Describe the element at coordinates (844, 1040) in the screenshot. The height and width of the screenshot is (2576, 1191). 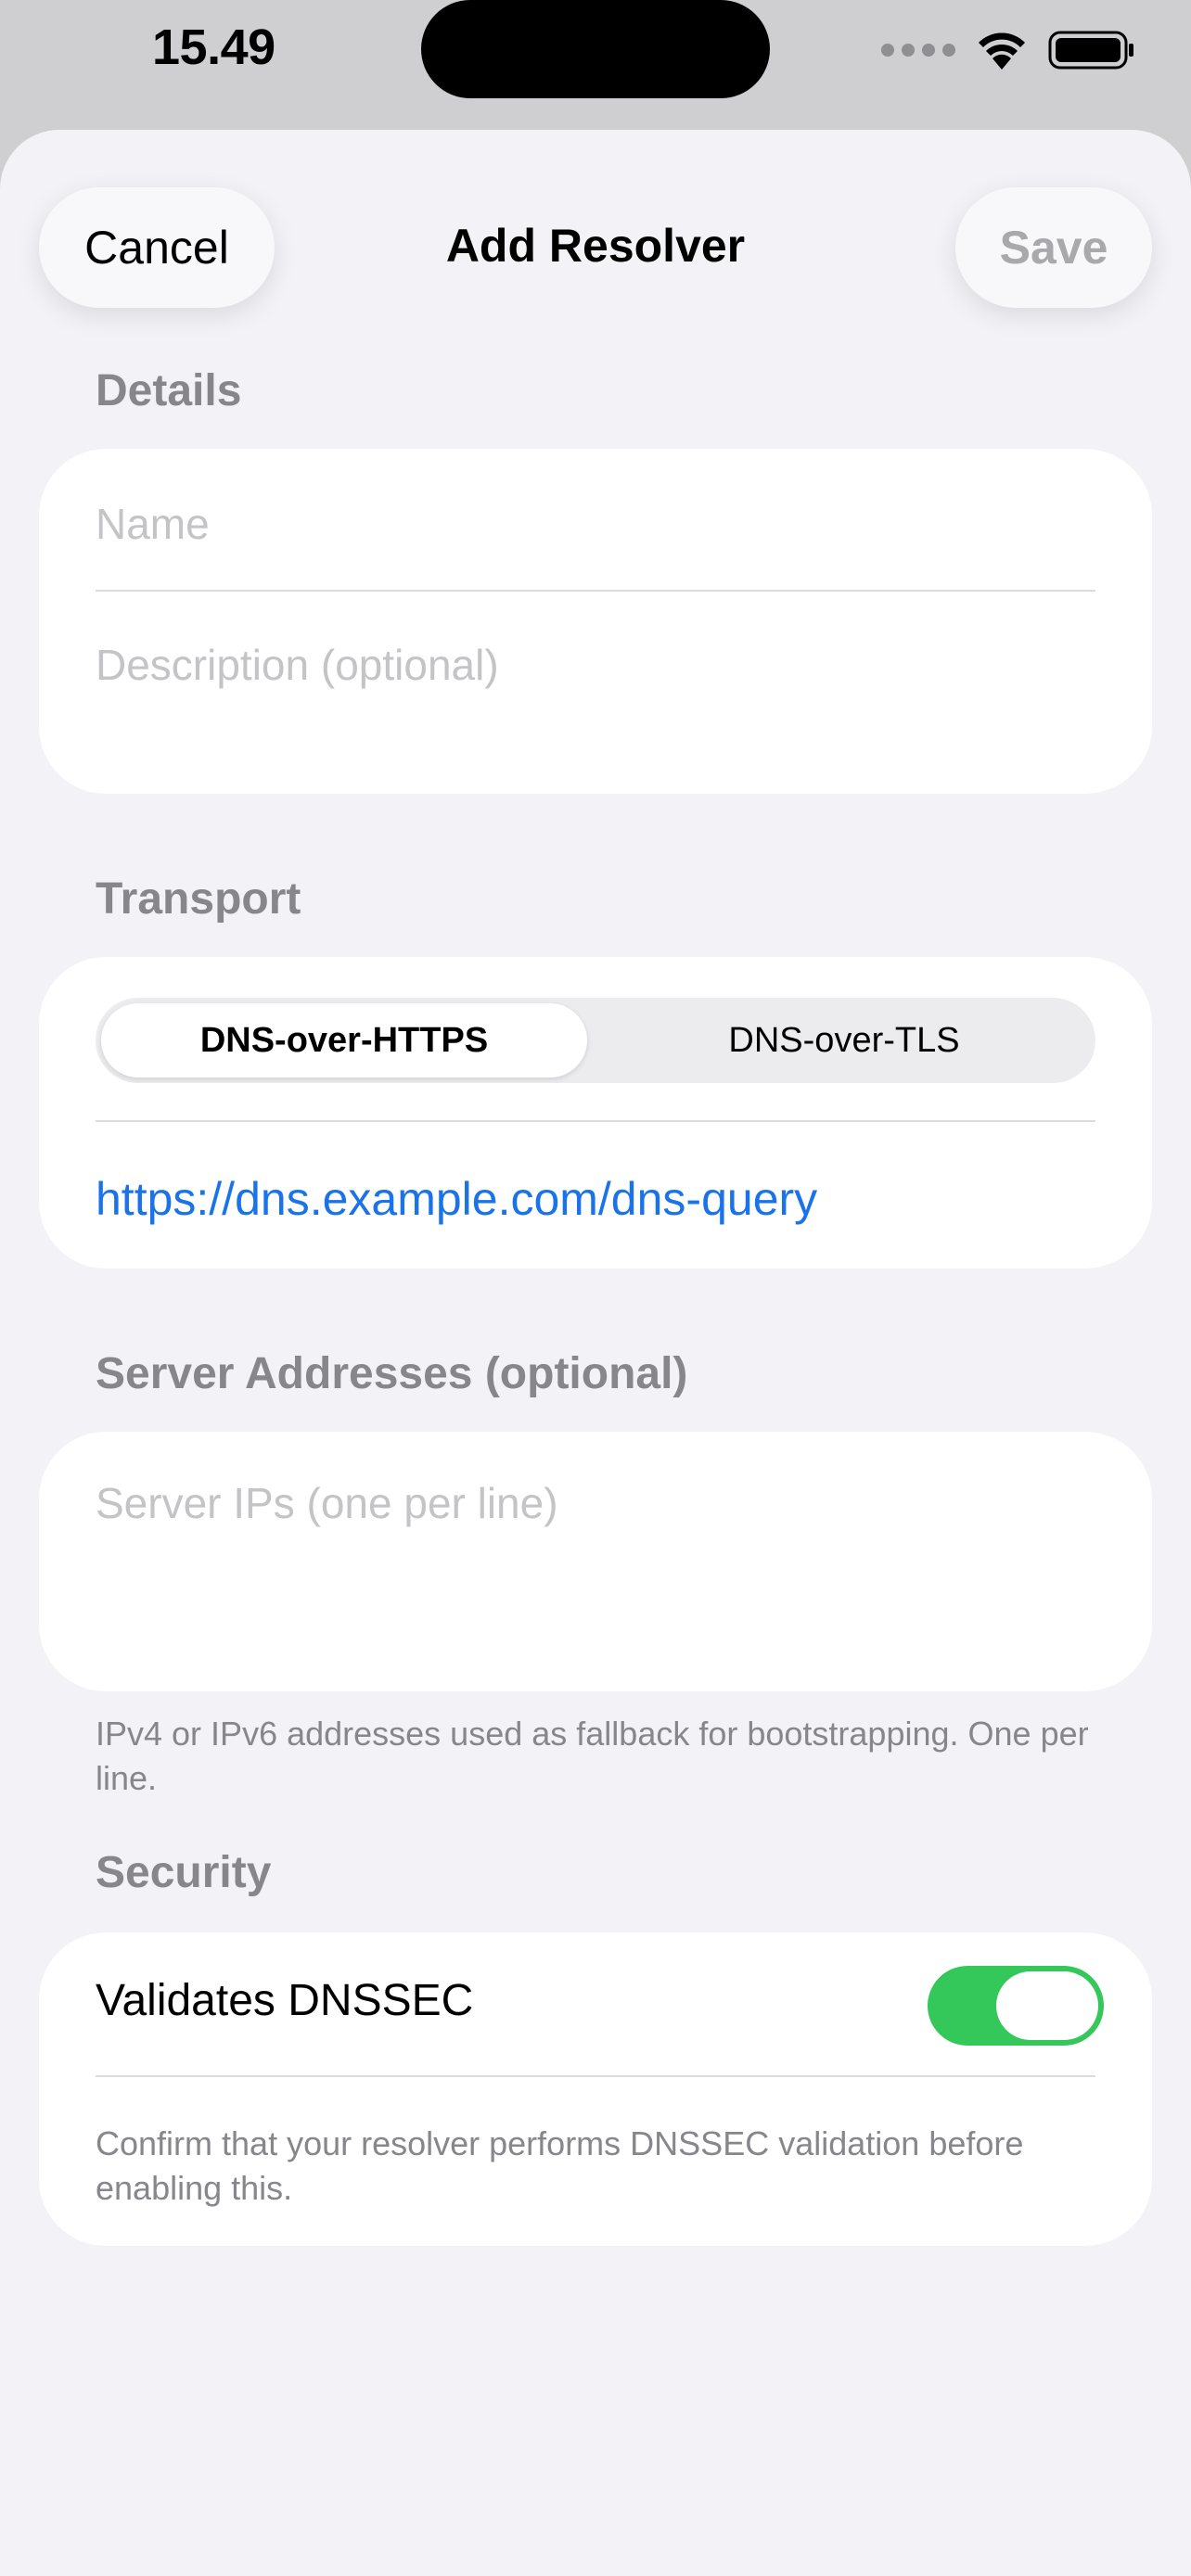
I see `segment-dns-over-tls: DNS-over-TLS` at that location.